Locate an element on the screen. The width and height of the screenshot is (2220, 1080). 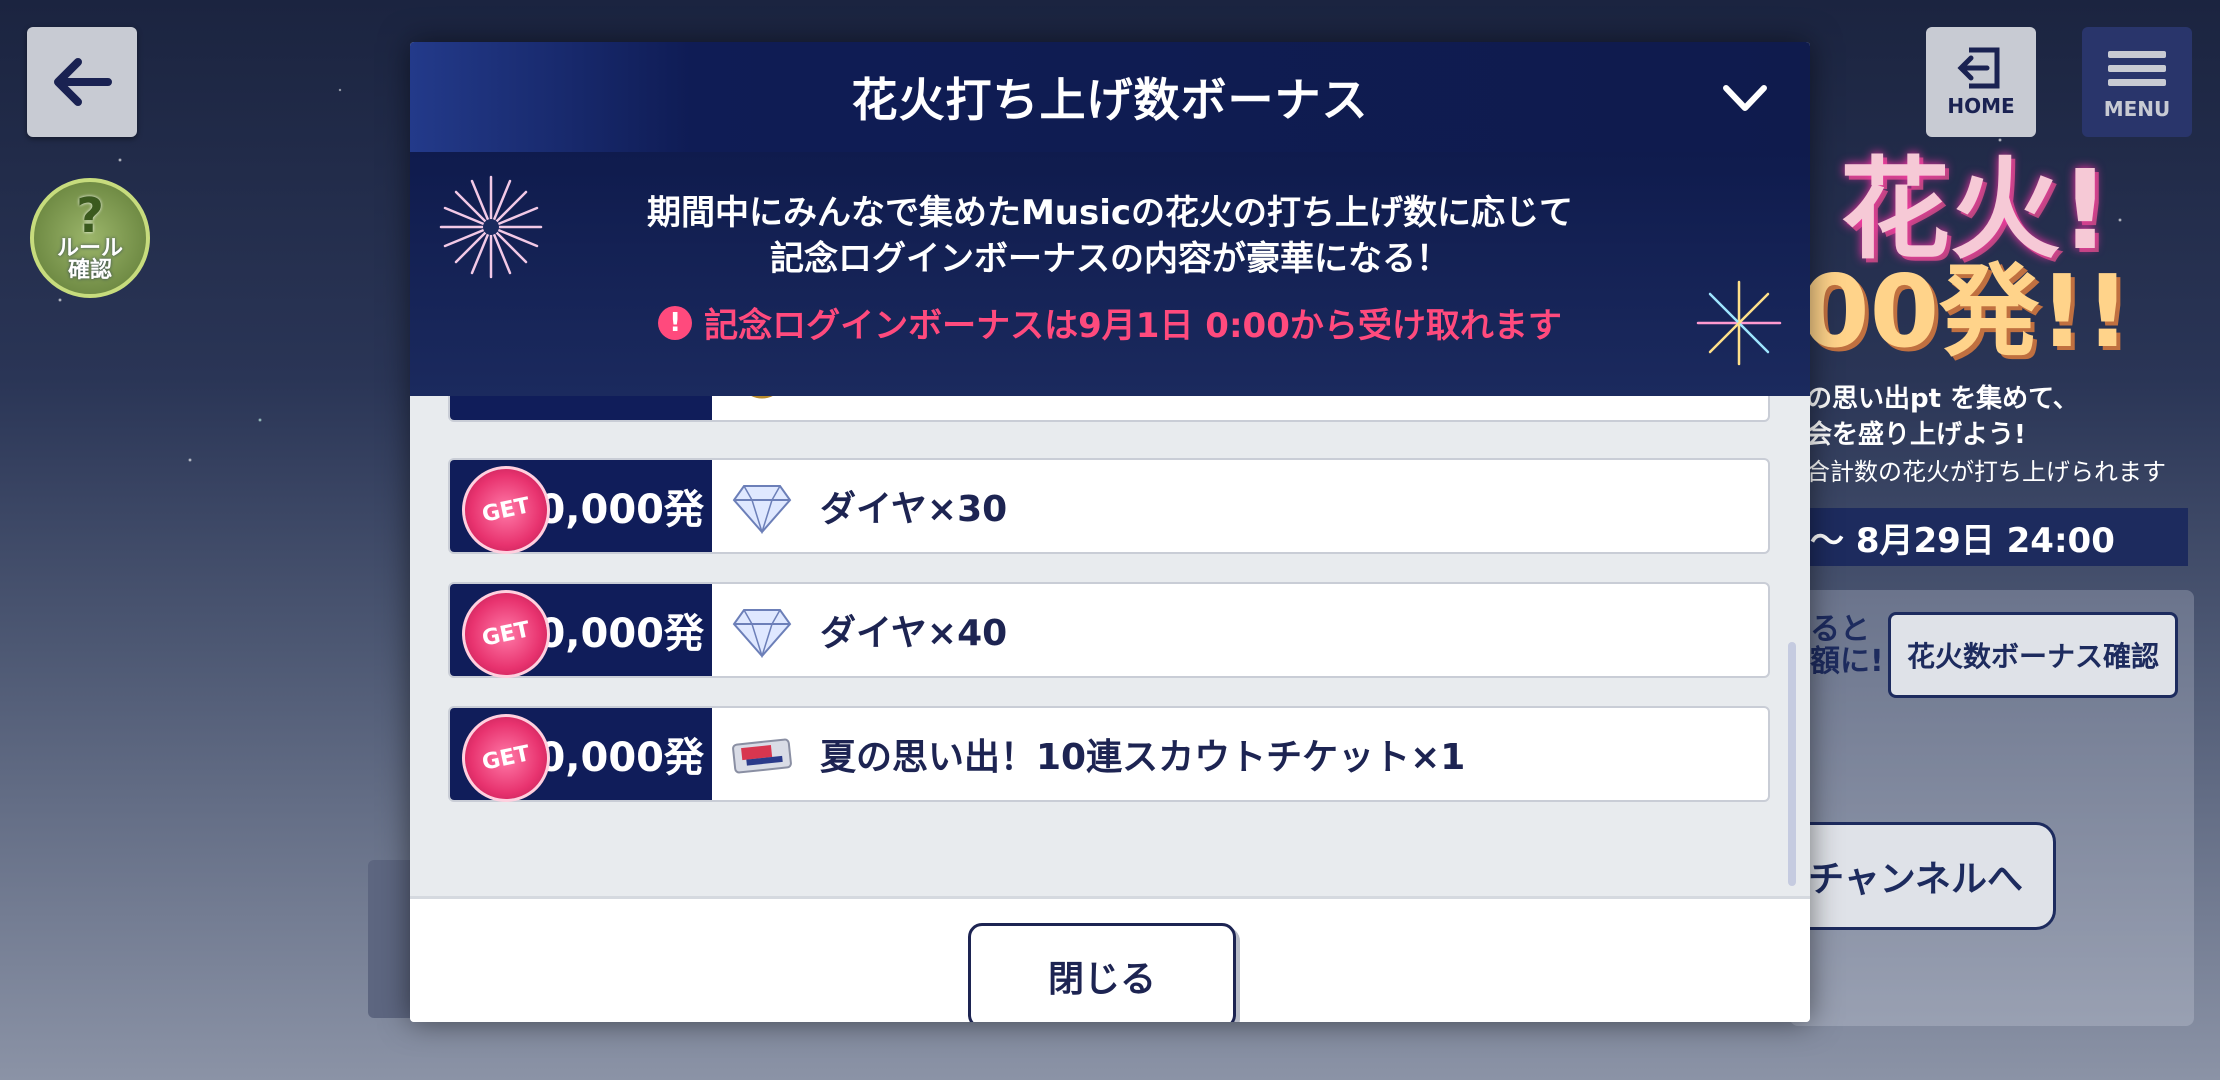
dialog-header: 花火打ち上げ数ボーナス is located at coordinates (1110, 97).